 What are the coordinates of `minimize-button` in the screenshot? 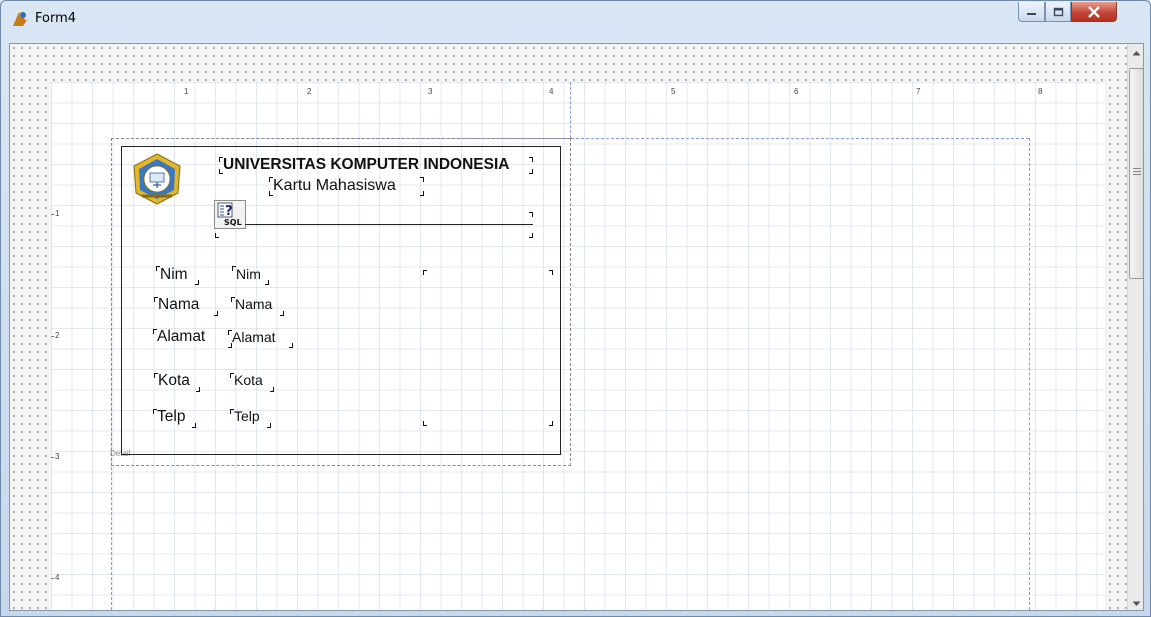 It's located at (1031, 12).